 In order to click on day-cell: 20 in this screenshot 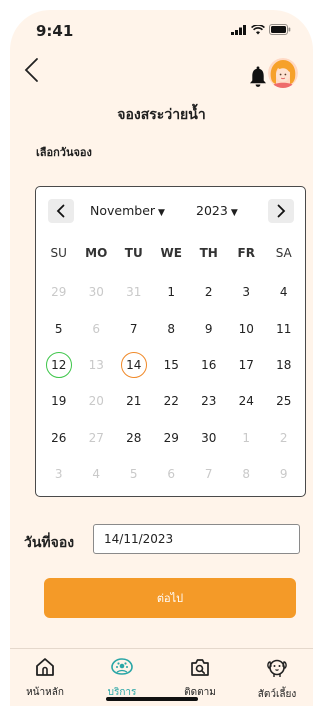, I will do `click(97, 401)`.